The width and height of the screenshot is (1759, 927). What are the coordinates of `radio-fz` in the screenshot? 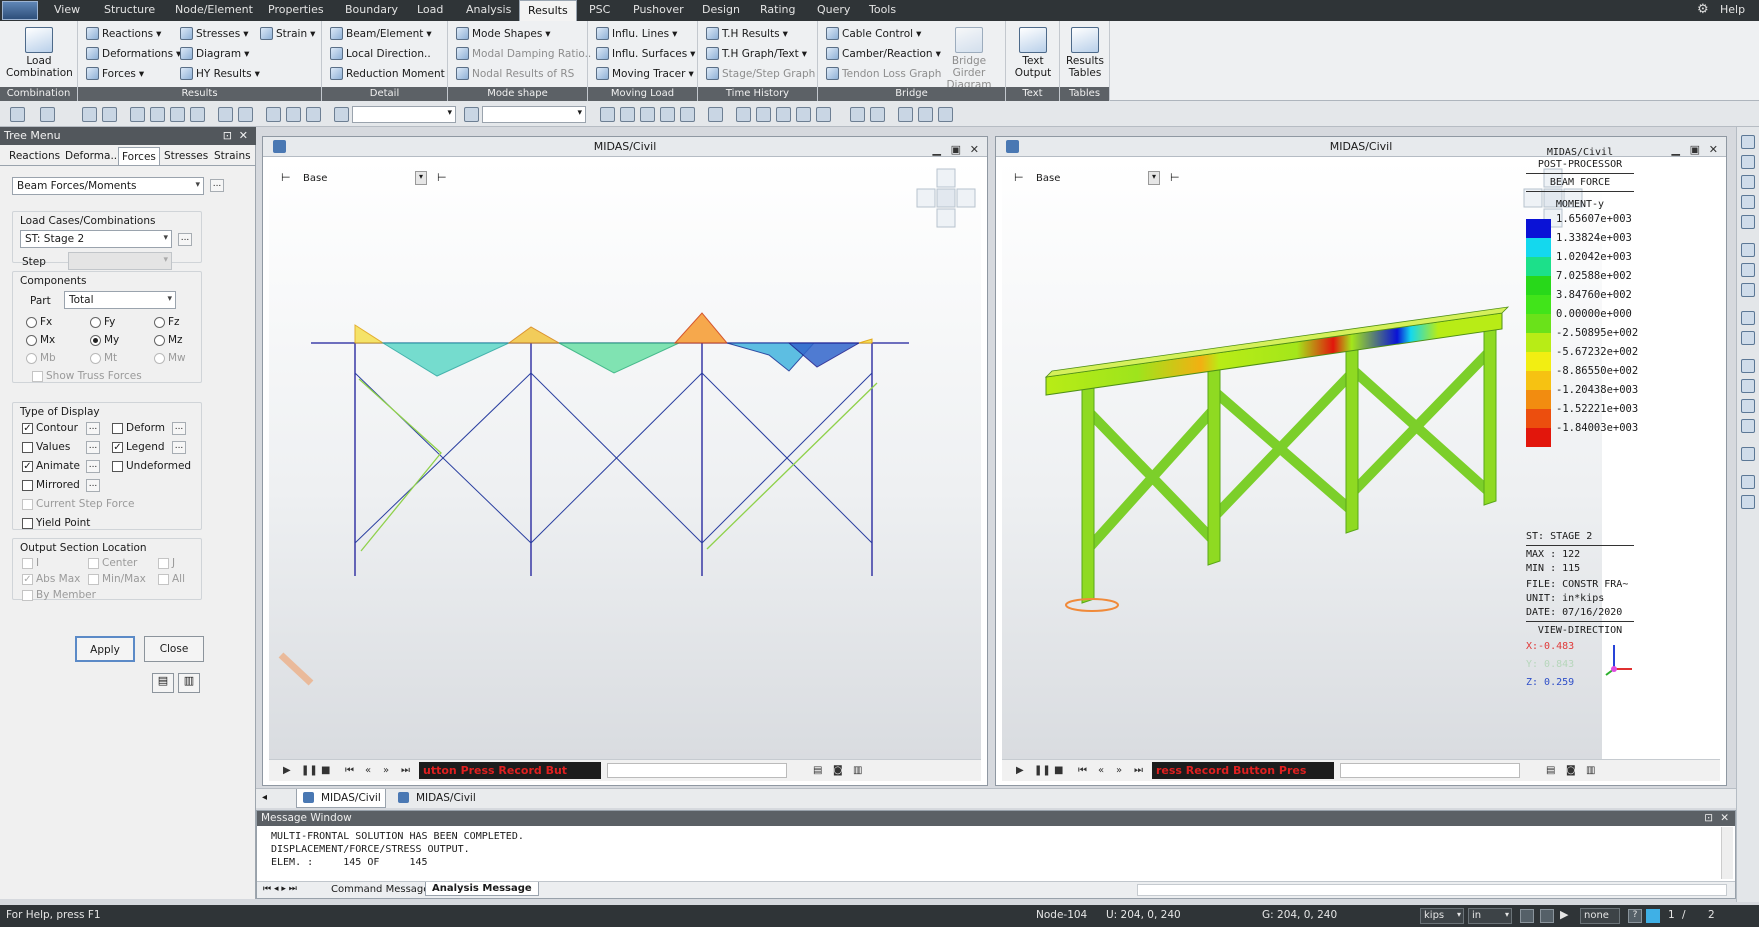 It's located at (159, 322).